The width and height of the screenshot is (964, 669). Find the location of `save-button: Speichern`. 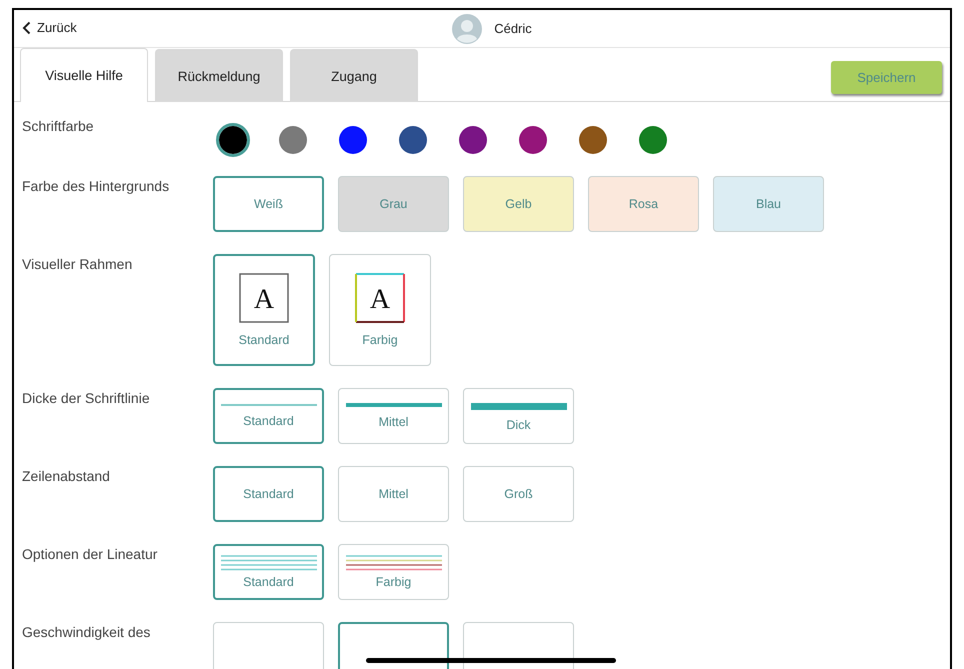

save-button: Speichern is located at coordinates (886, 77).